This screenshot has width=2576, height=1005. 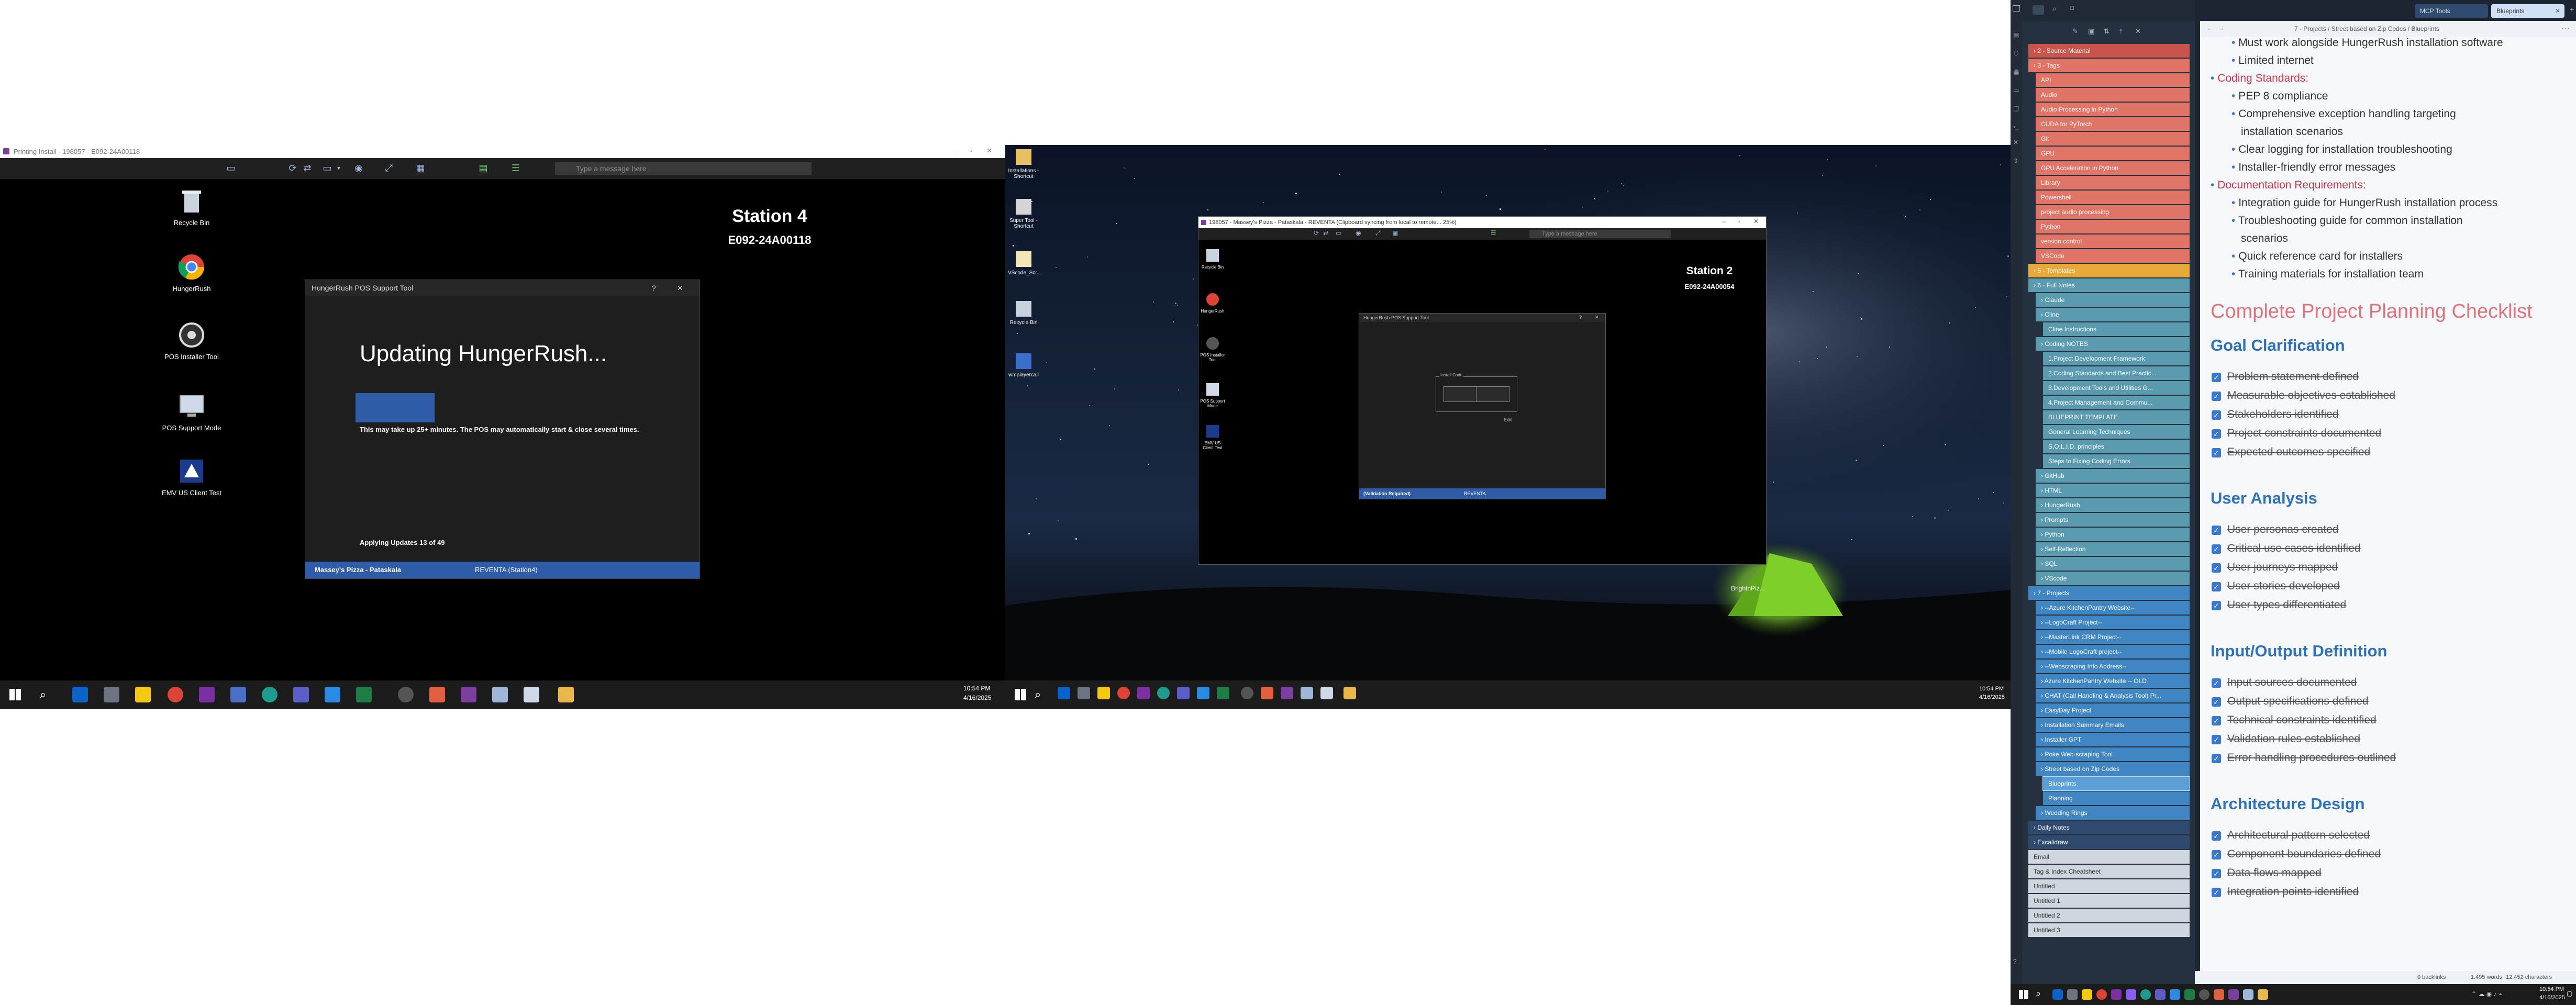 What do you see at coordinates (2116, 783) in the screenshot?
I see `tree-file: Blueprints` at bounding box center [2116, 783].